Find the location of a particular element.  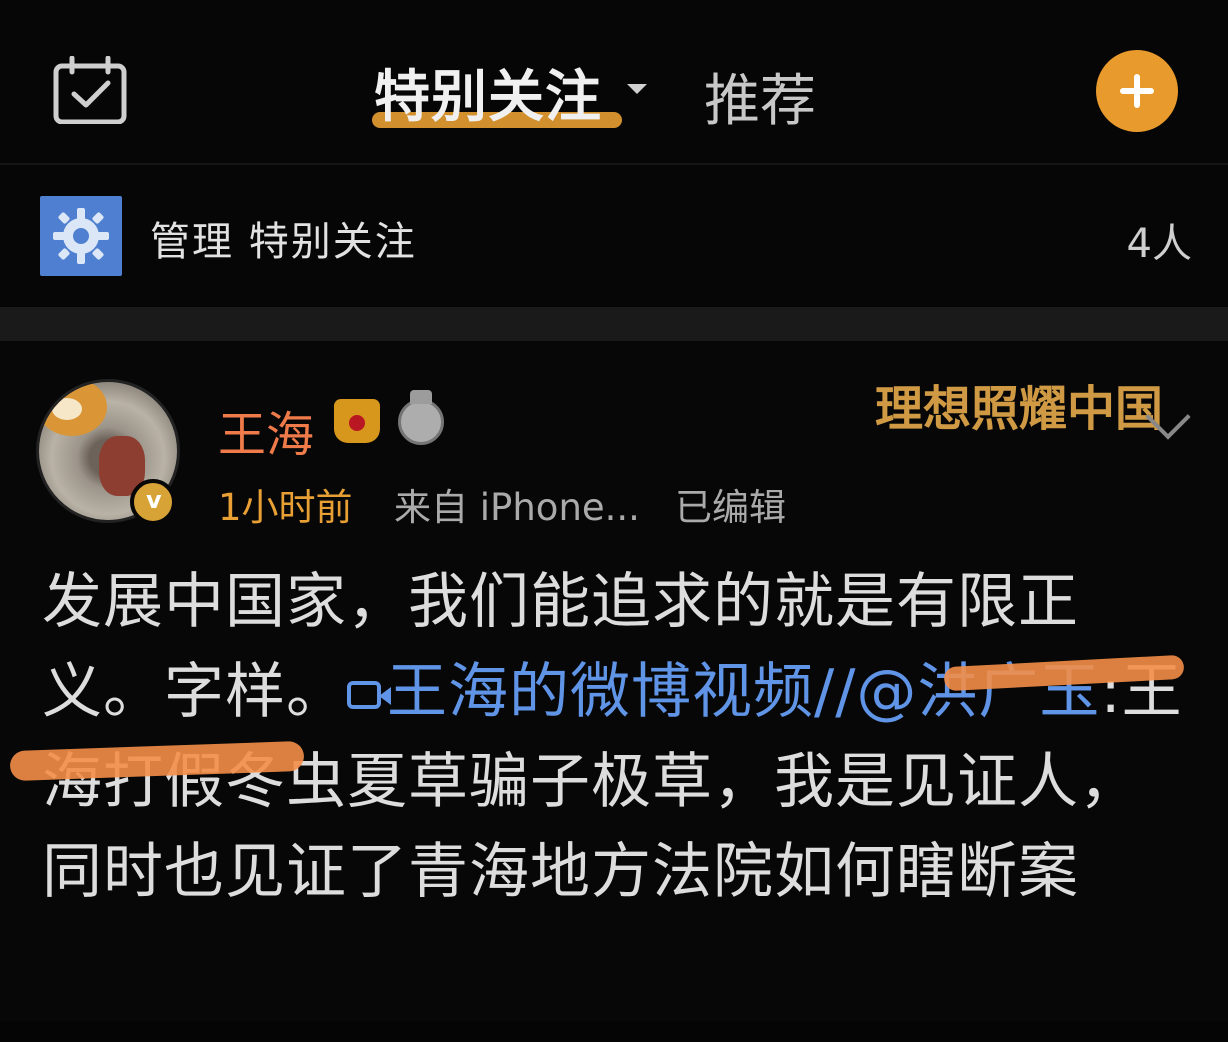

add-button is located at coordinates (1137, 91).